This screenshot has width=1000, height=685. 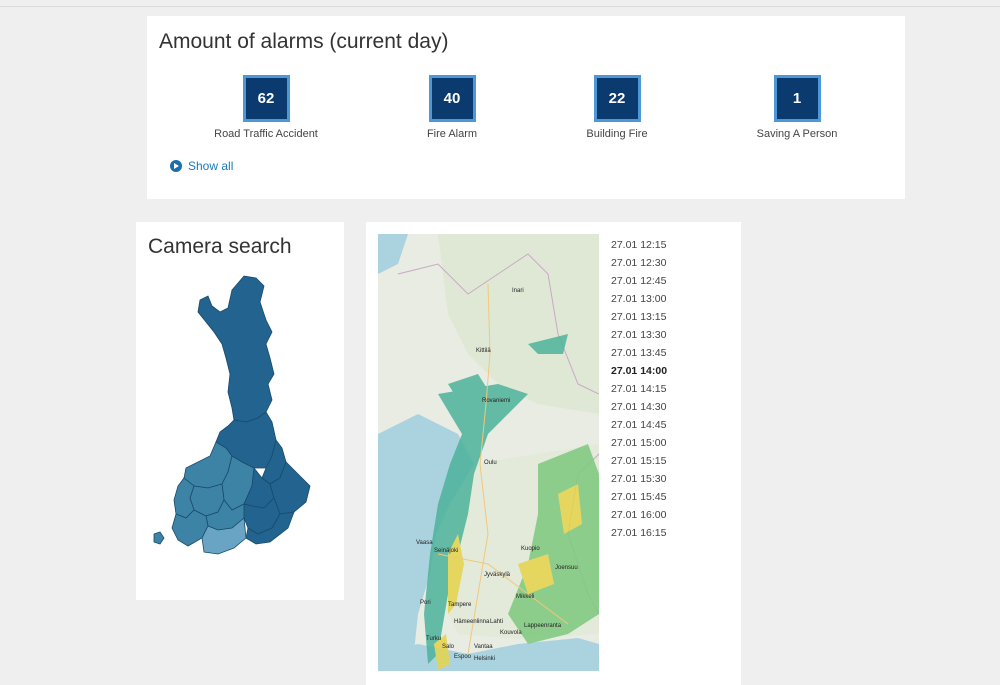 I want to click on alarm-count: 1, so click(x=797, y=98).